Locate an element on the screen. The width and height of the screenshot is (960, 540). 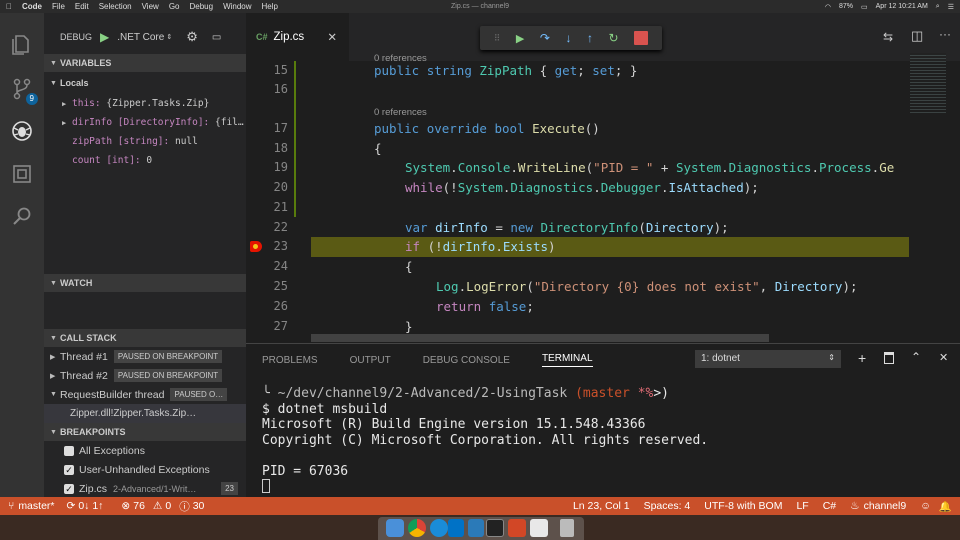
indentation: Spaces: 4 is located at coordinates (667, 506).